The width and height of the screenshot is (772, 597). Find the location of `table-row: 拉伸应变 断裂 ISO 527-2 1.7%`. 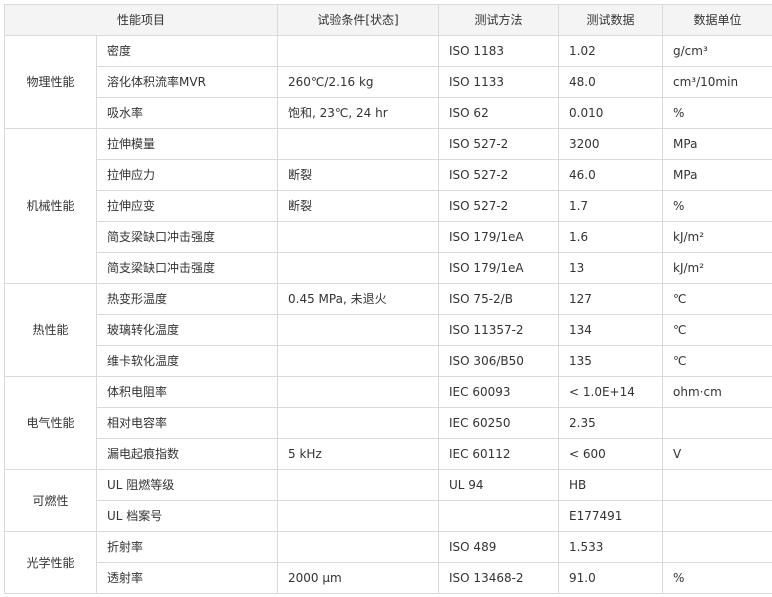

table-row: 拉伸应变 断裂 ISO 527-2 1.7% is located at coordinates (388, 206).